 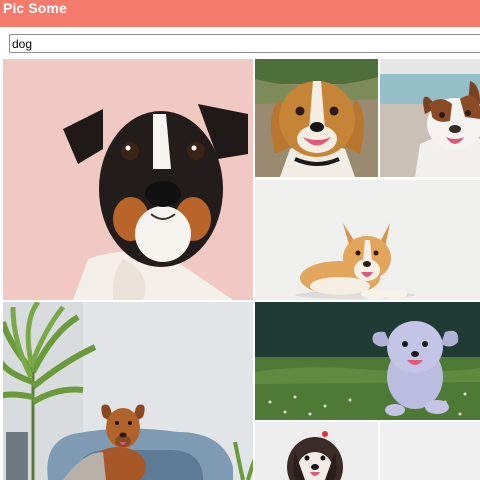 I want to click on photo-corgi, so click(x=367, y=240).